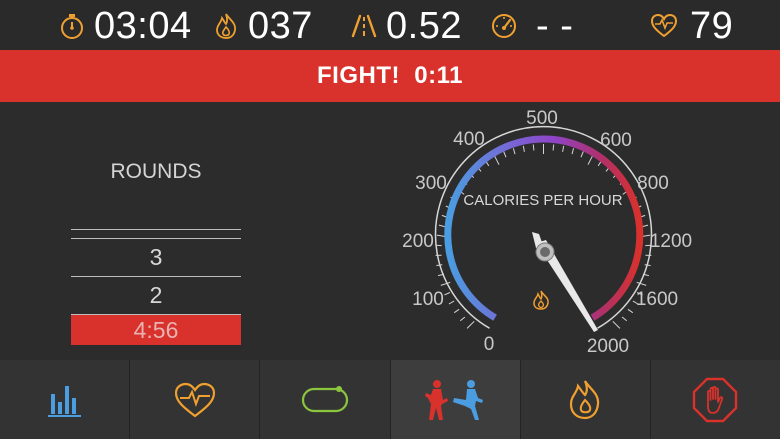 The height and width of the screenshot is (439, 780). What do you see at coordinates (431, 183) in the screenshot?
I see `gauge-tick-label: 300` at bounding box center [431, 183].